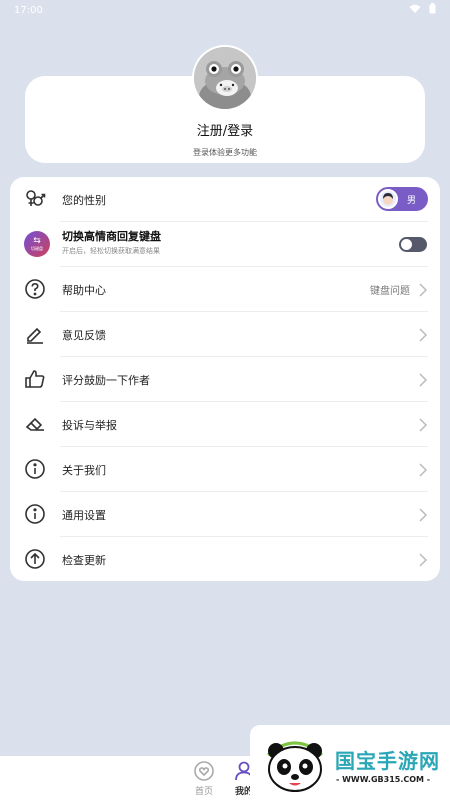  Describe the element at coordinates (84, 200) in the screenshot. I see `gender-label: 您的性别` at that location.